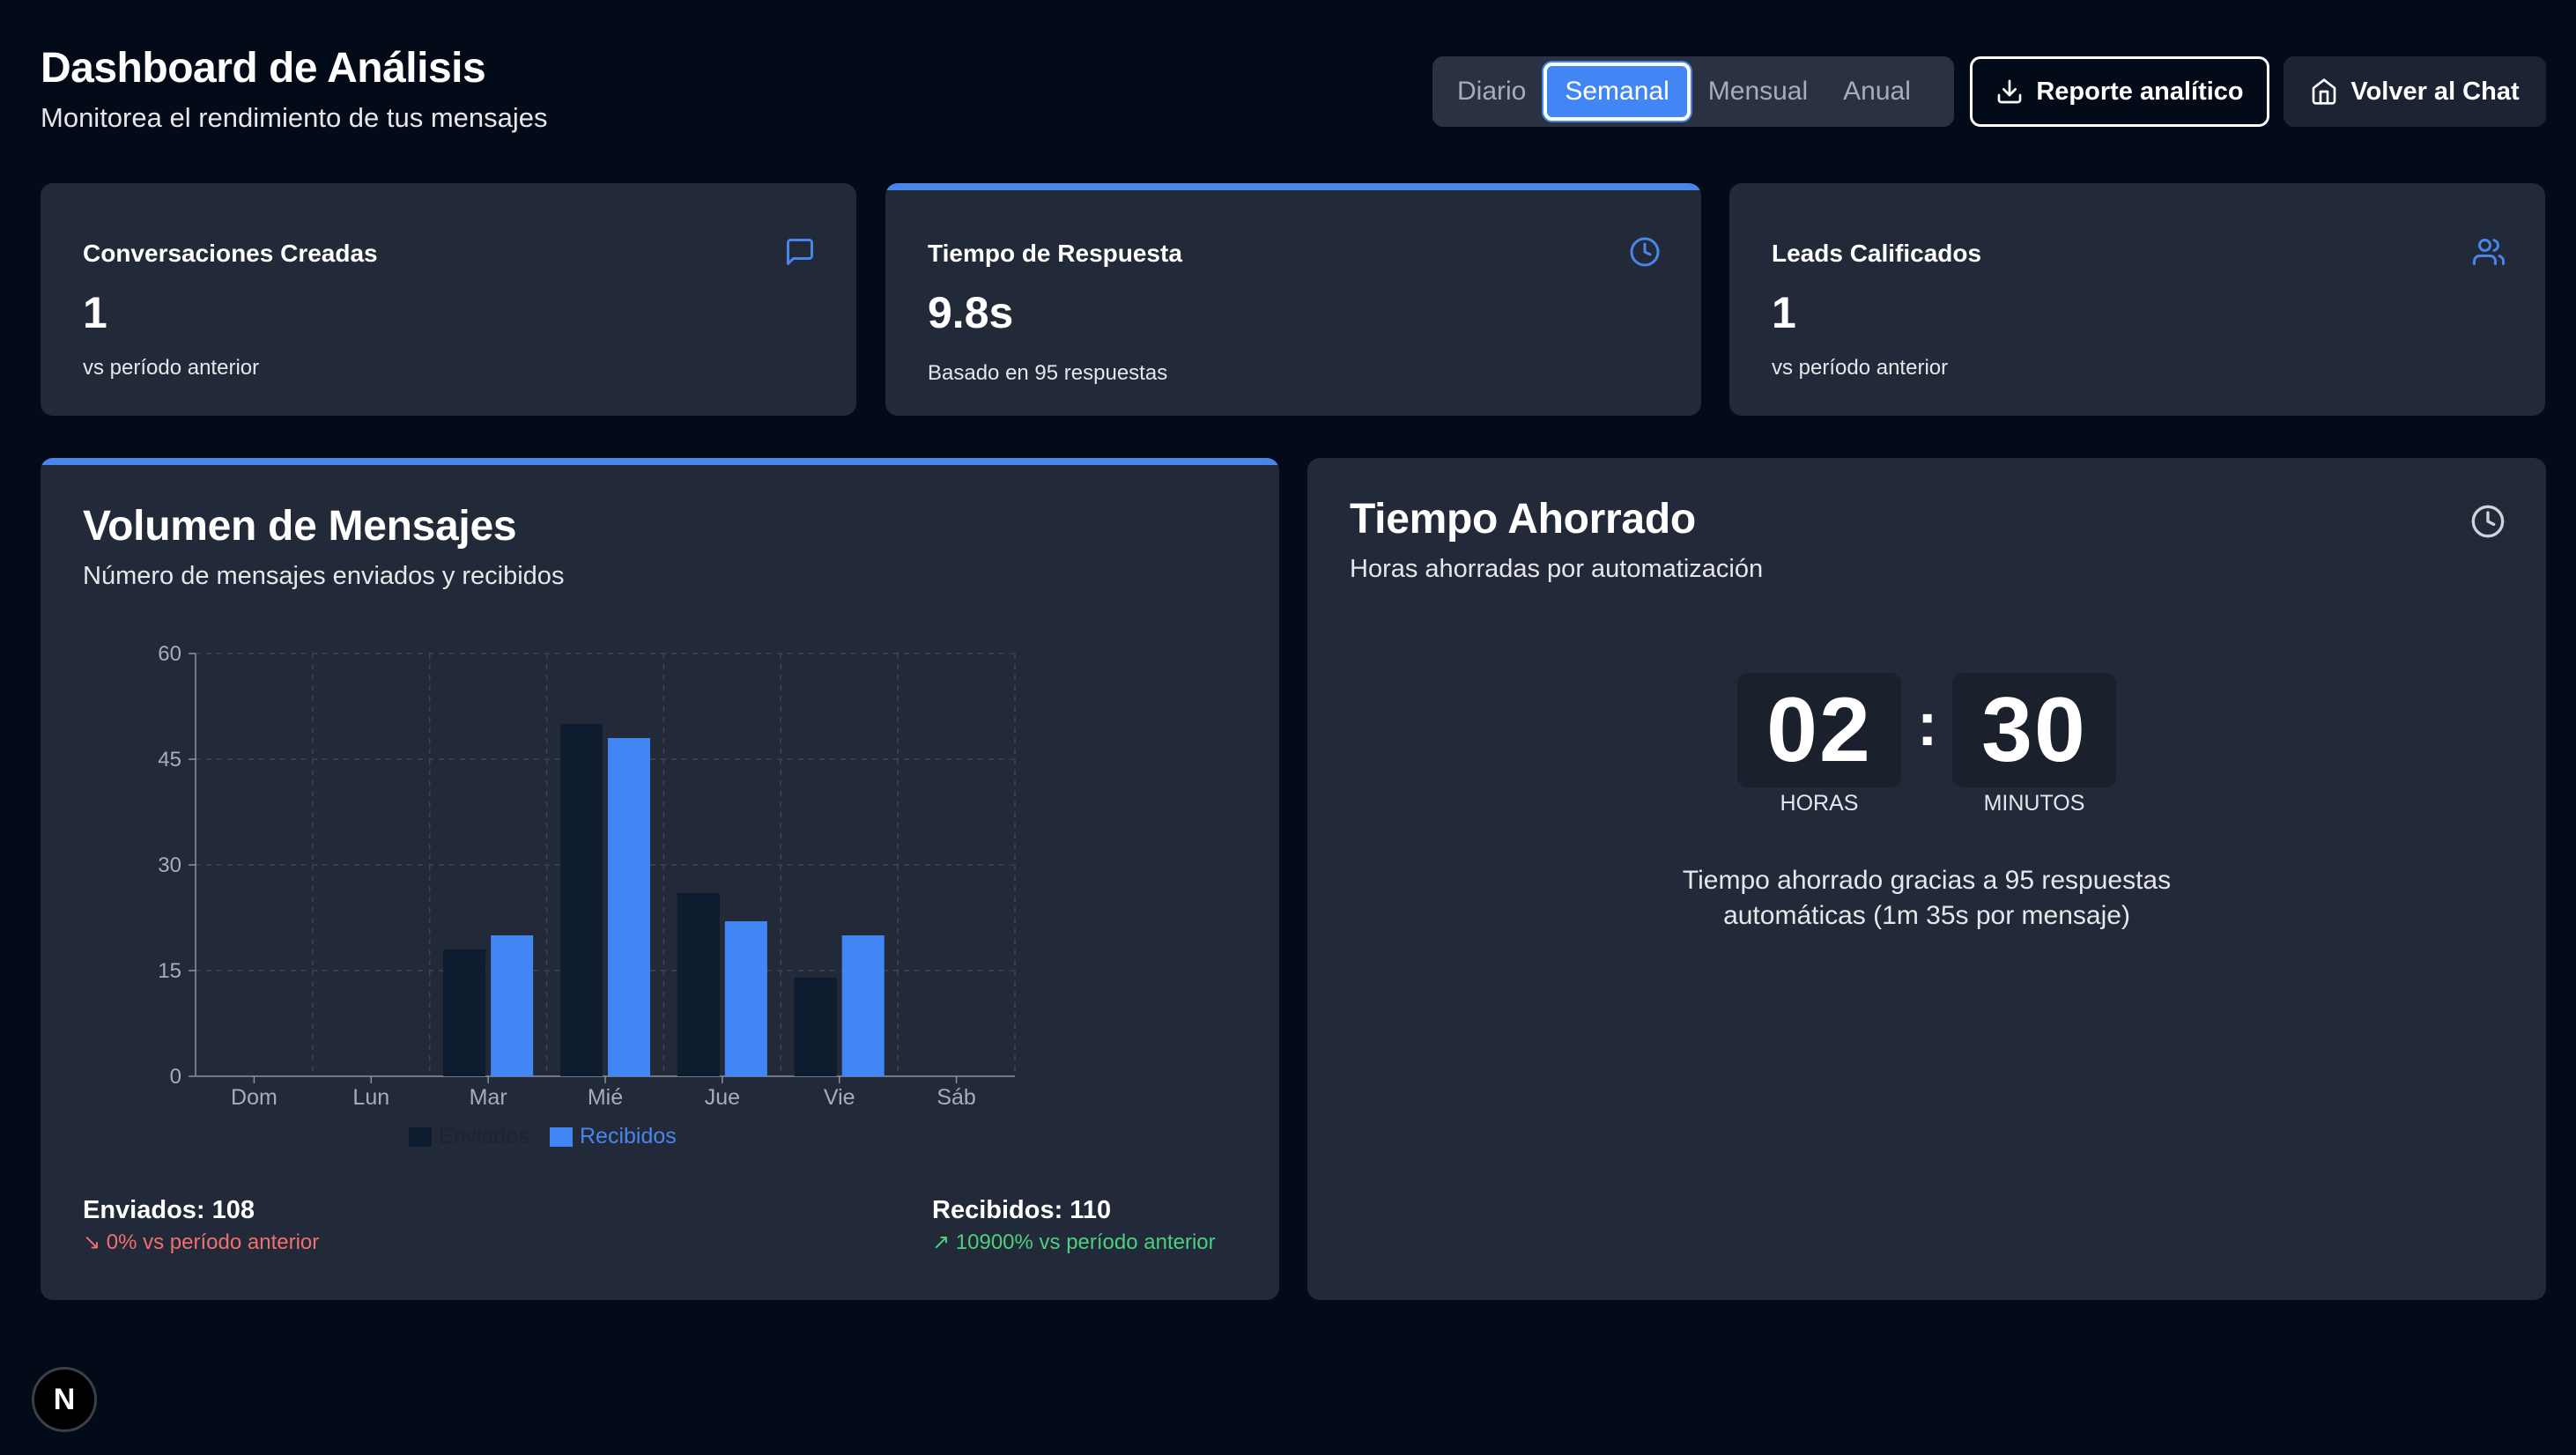 Image resolution: width=2576 pixels, height=1455 pixels. What do you see at coordinates (956, 1097) in the screenshot?
I see `x-tick-label: Sáb` at bounding box center [956, 1097].